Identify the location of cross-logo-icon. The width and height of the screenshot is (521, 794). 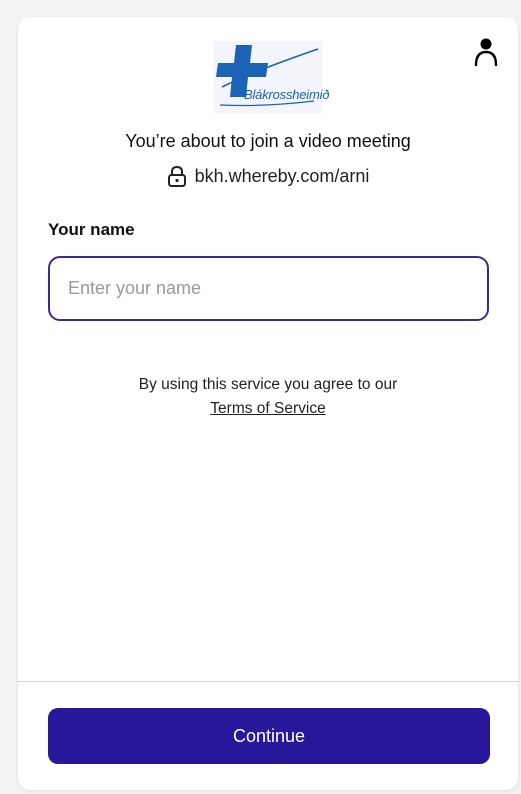
(267, 76).